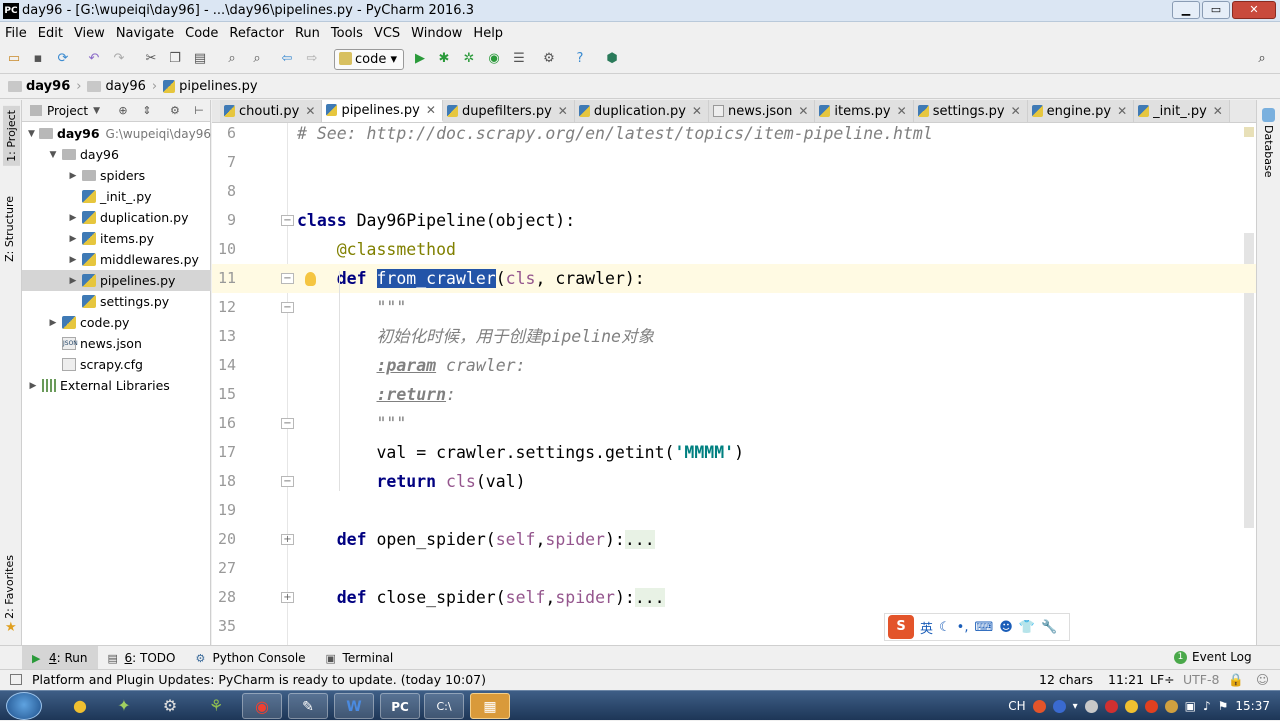 This screenshot has width=1280, height=721. What do you see at coordinates (38, 59) in the screenshot?
I see `save-icon: ▪` at bounding box center [38, 59].